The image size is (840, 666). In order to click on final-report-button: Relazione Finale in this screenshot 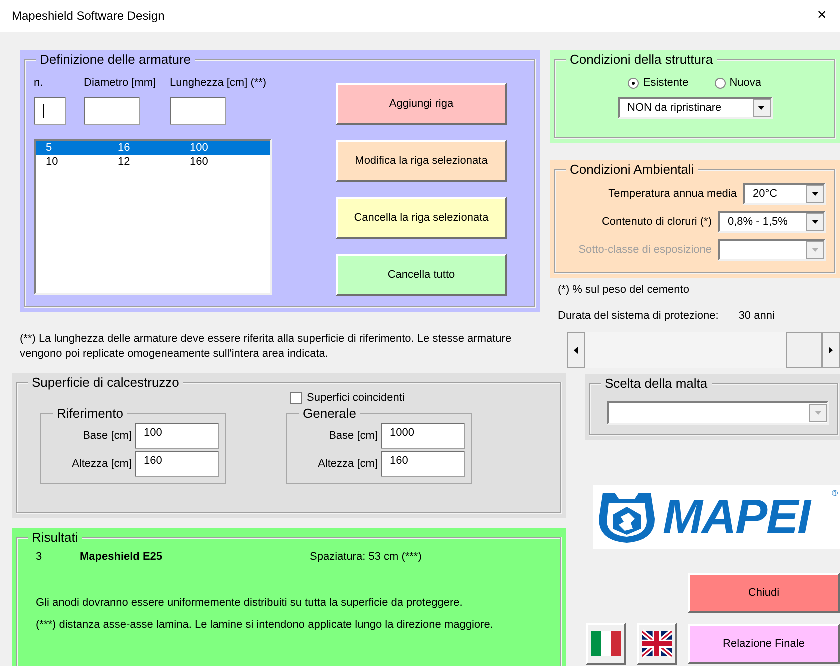, I will do `click(764, 644)`.